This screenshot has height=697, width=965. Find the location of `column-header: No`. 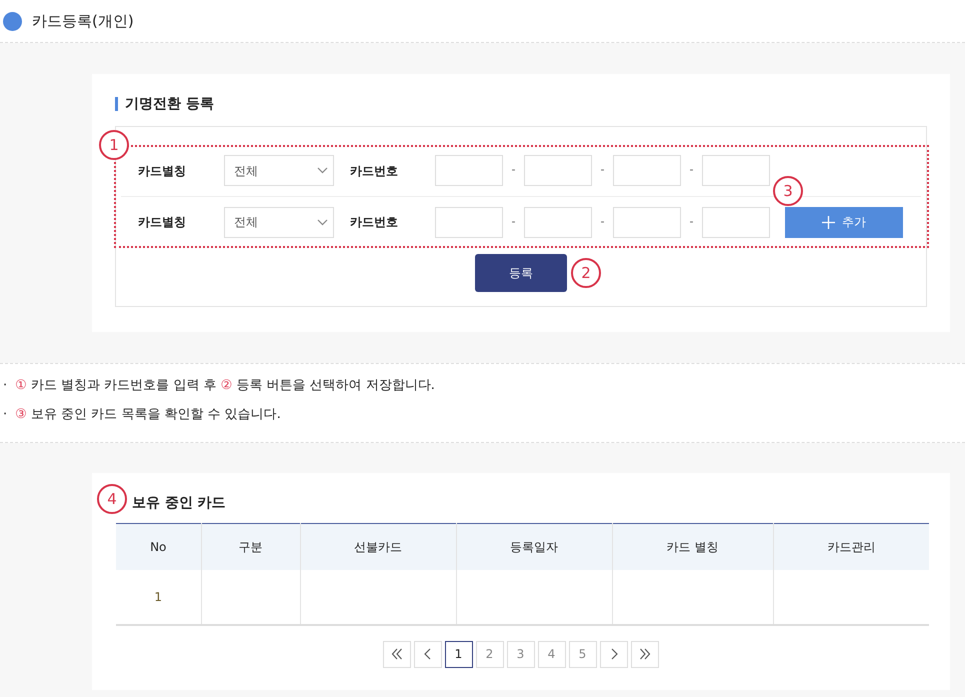

column-header: No is located at coordinates (158, 547).